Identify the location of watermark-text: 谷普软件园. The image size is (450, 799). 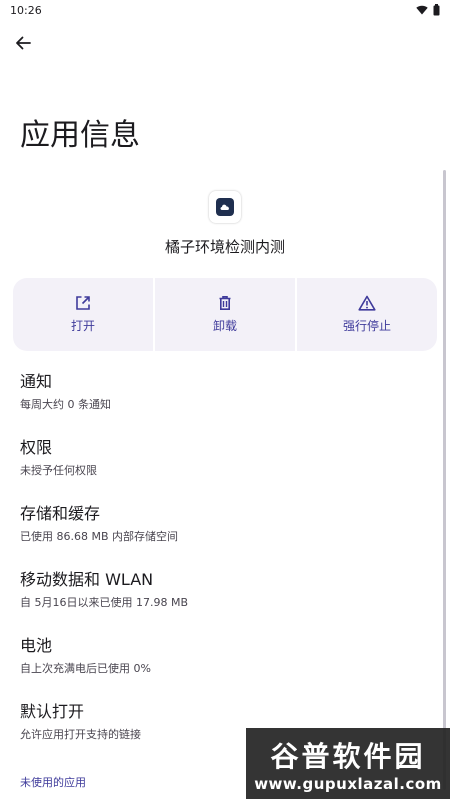
(348, 756).